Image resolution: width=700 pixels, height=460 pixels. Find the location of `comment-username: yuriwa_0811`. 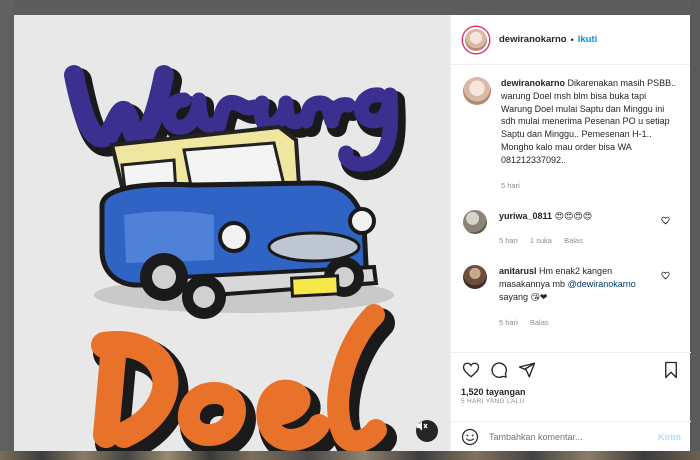

comment-username: yuriwa_0811 is located at coordinates (525, 216).